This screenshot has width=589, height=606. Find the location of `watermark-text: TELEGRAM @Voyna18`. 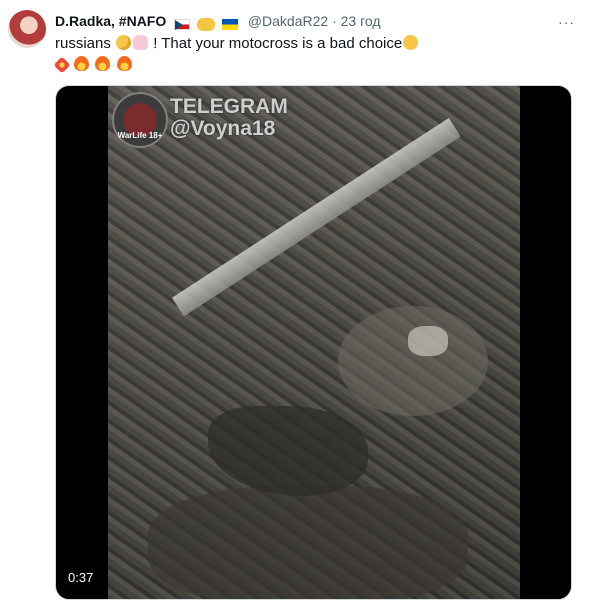

watermark-text: TELEGRAM @Voyna18 is located at coordinates (229, 118).